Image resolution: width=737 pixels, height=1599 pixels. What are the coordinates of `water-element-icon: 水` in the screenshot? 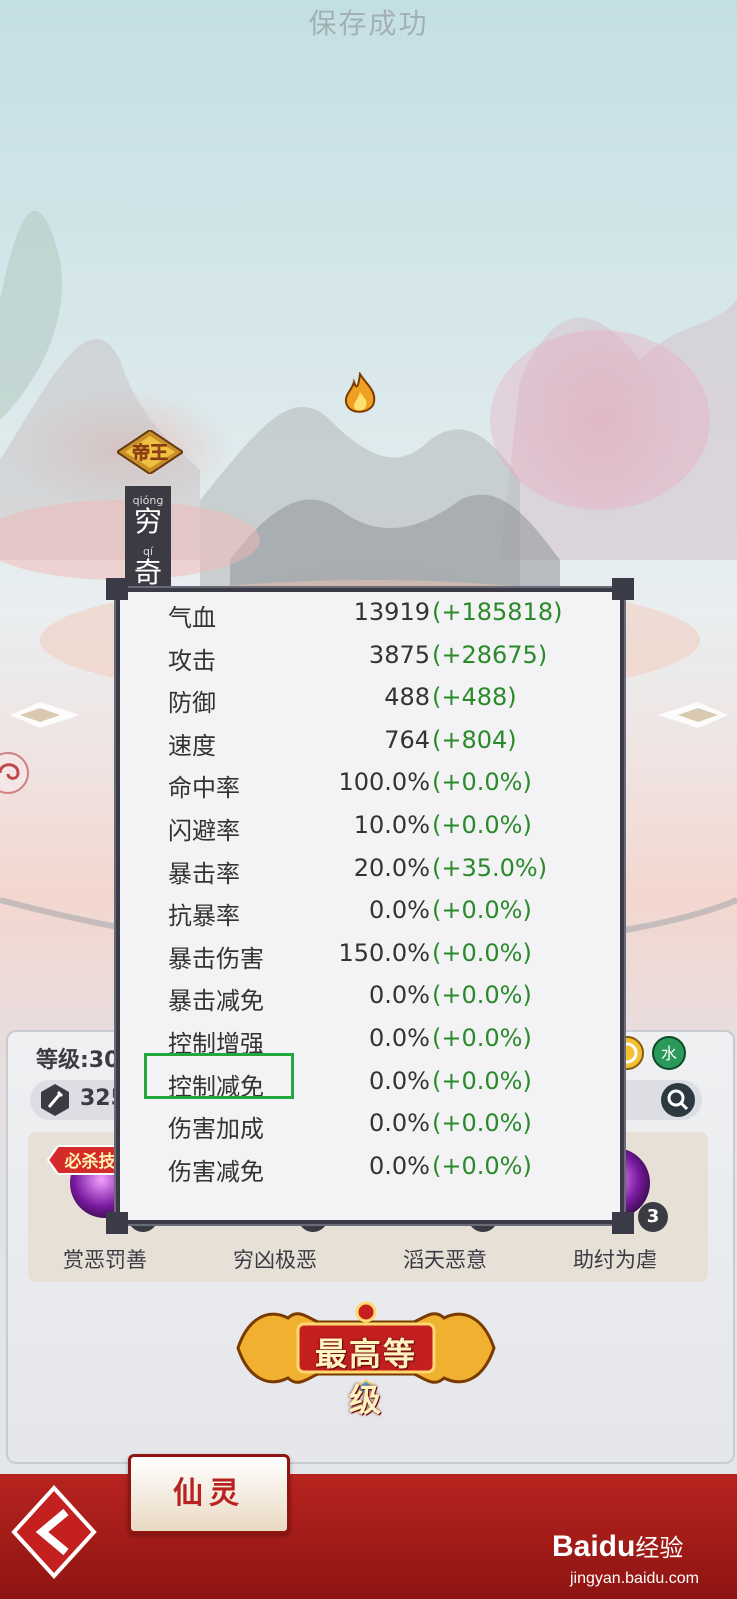 It's located at (669, 1053).